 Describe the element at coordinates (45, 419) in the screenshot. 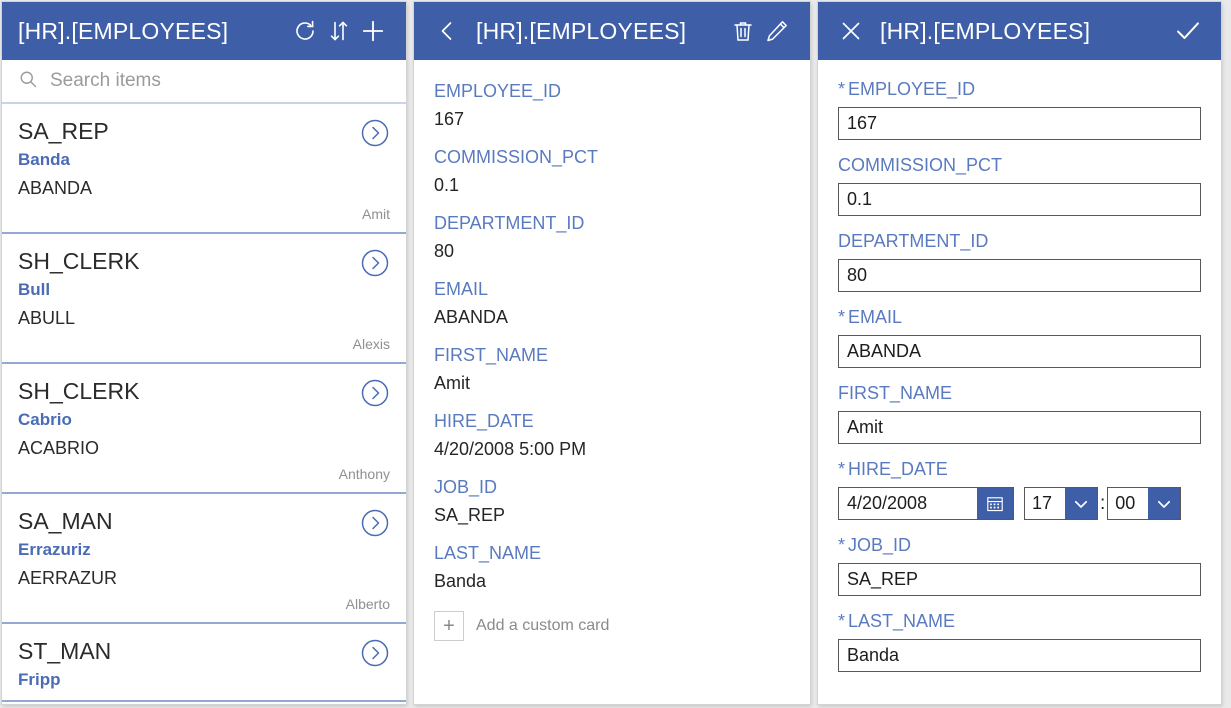

I see `list-item-last-name: Cabrio` at that location.